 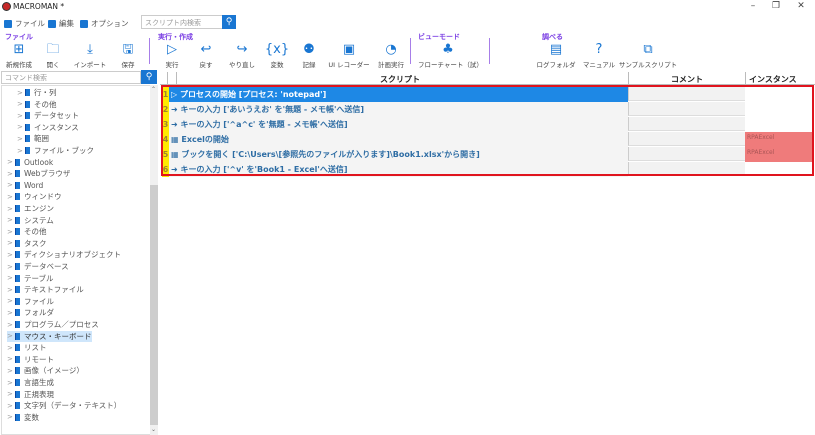 What do you see at coordinates (175, 37) in the screenshot?
I see `group-label-run: 実行・作成` at bounding box center [175, 37].